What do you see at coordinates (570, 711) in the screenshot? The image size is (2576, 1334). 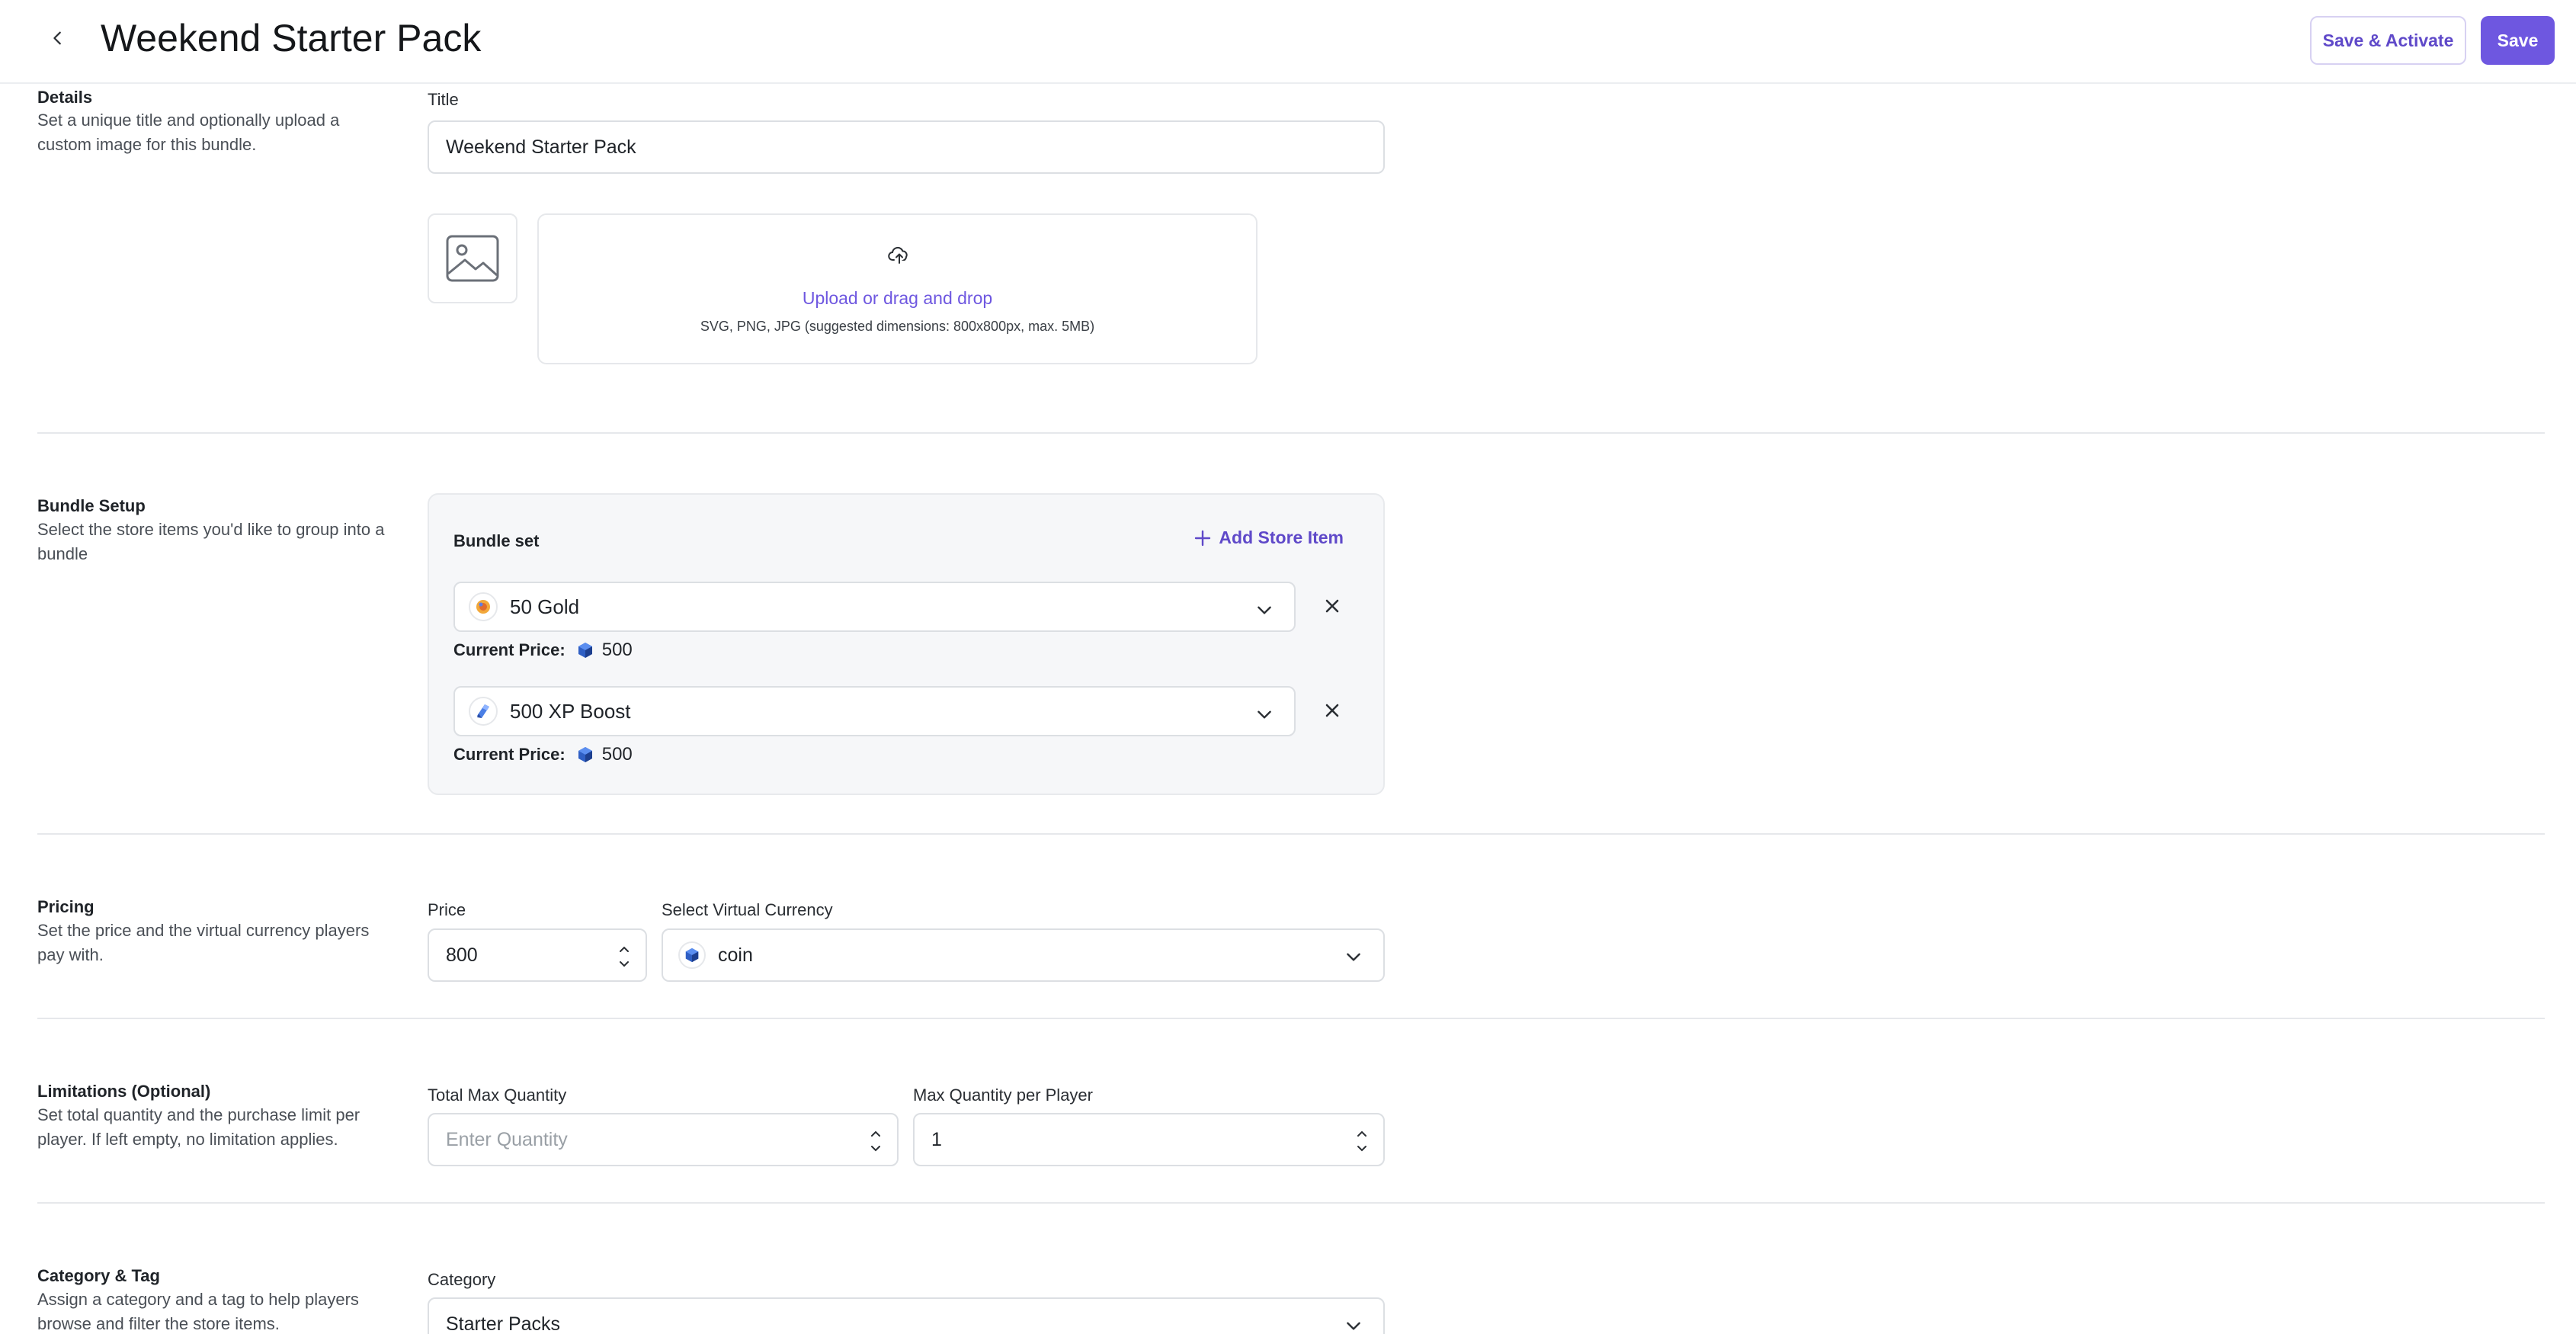 I see `store-item-name: 500 XP Boost` at bounding box center [570, 711].